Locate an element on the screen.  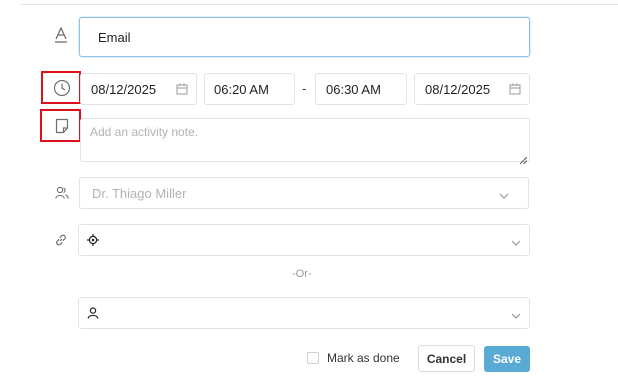
start-date-input: 08/12/2025 is located at coordinates (138, 89).